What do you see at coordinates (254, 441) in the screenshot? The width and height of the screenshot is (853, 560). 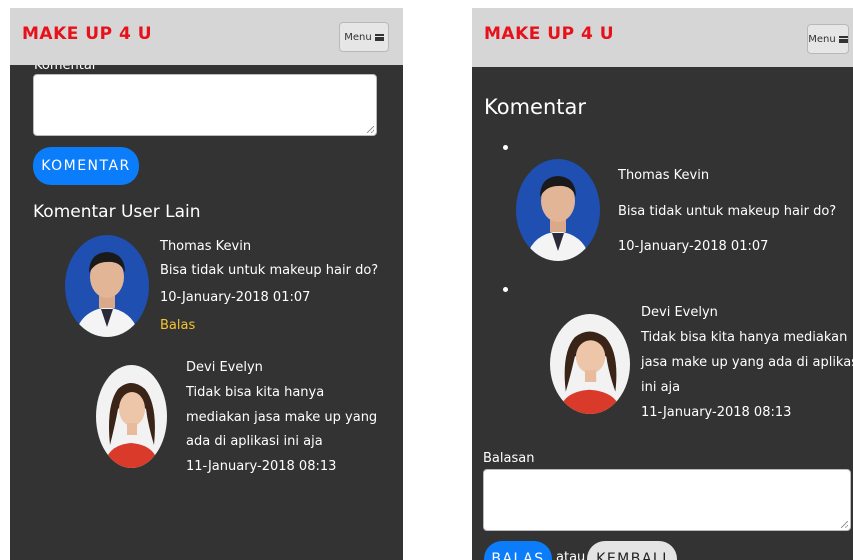 I see `comment-text-line: ada di aplikasi ini aja` at bounding box center [254, 441].